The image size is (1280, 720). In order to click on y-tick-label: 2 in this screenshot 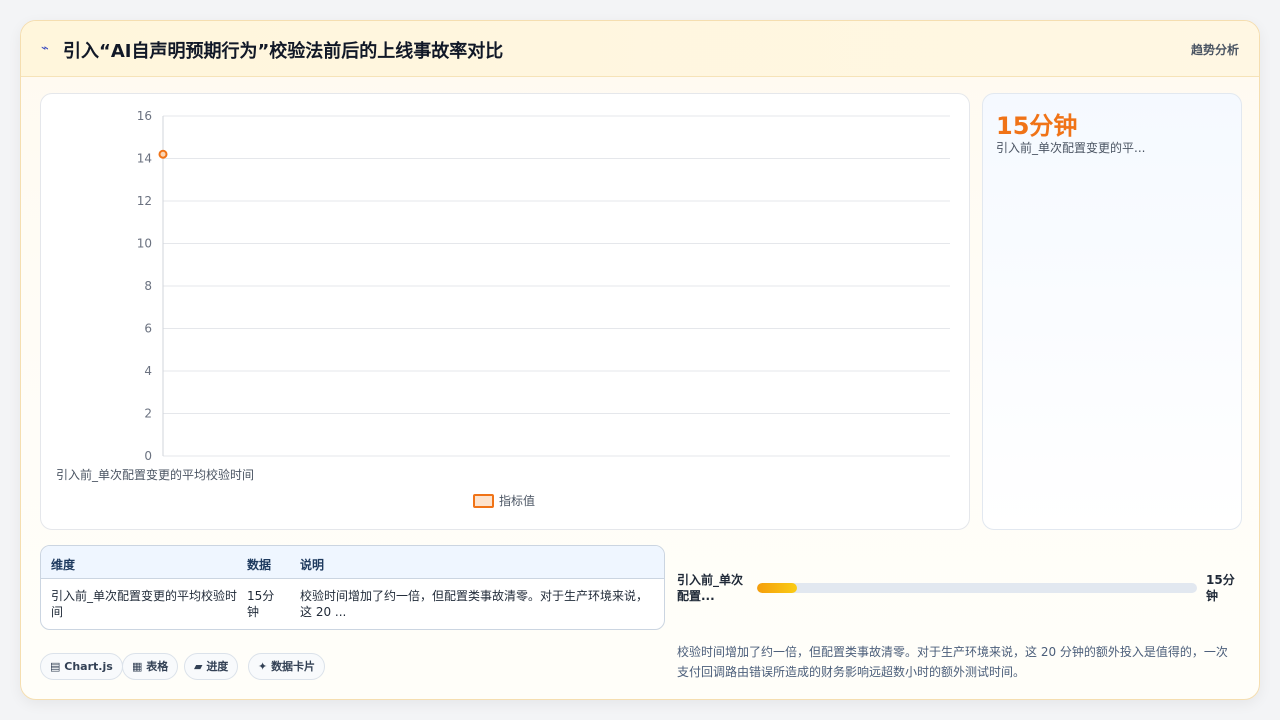, I will do `click(148, 414)`.